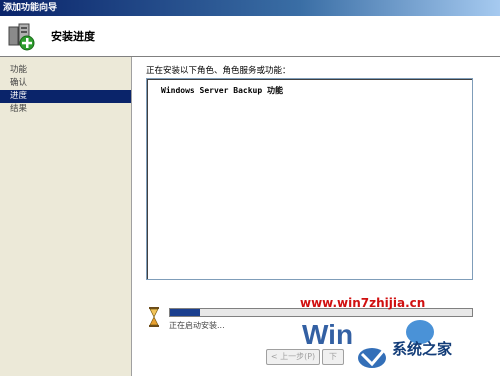  What do you see at coordinates (154, 317) in the screenshot?
I see `hourglass-icon` at bounding box center [154, 317].